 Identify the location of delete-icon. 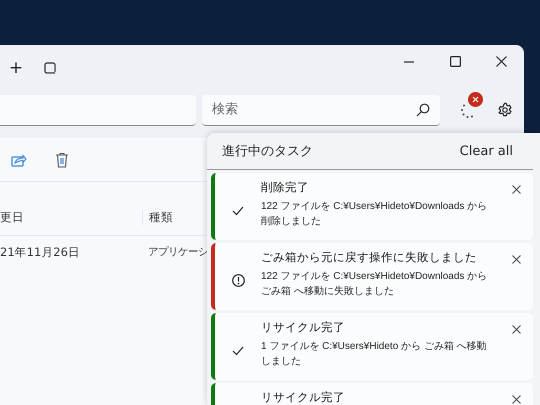
(62, 160).